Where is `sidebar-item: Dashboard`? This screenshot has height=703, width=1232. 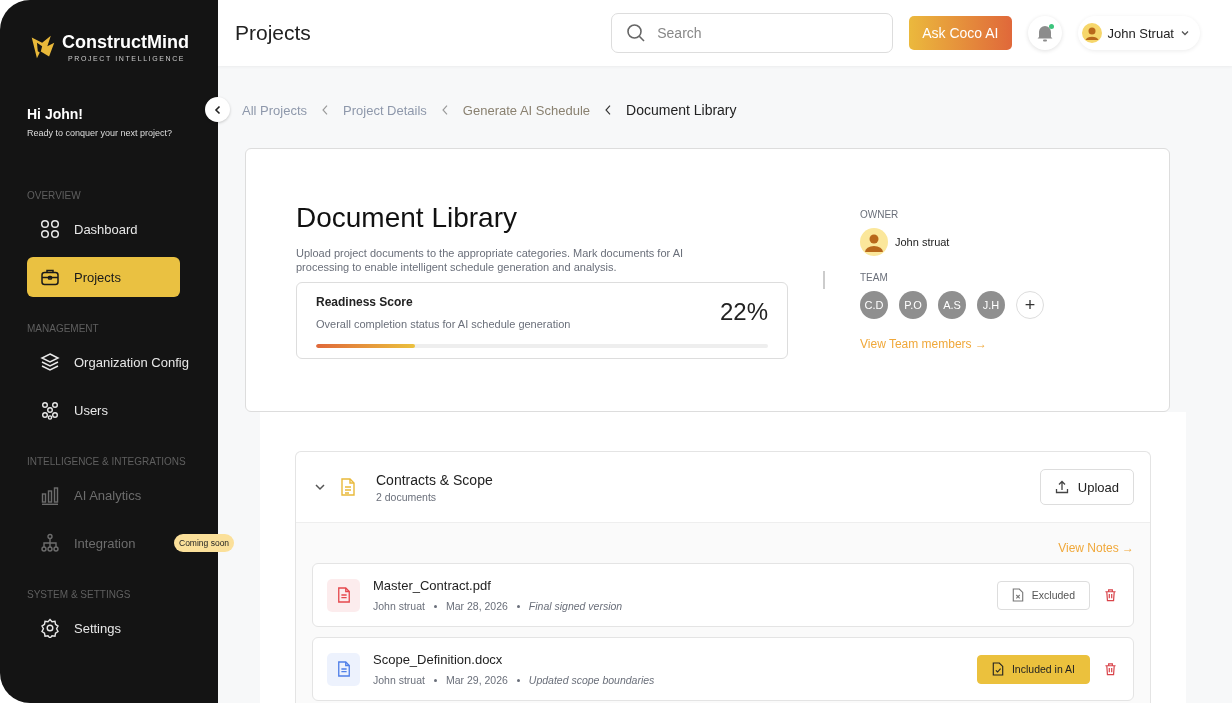 sidebar-item: Dashboard is located at coordinates (103, 229).